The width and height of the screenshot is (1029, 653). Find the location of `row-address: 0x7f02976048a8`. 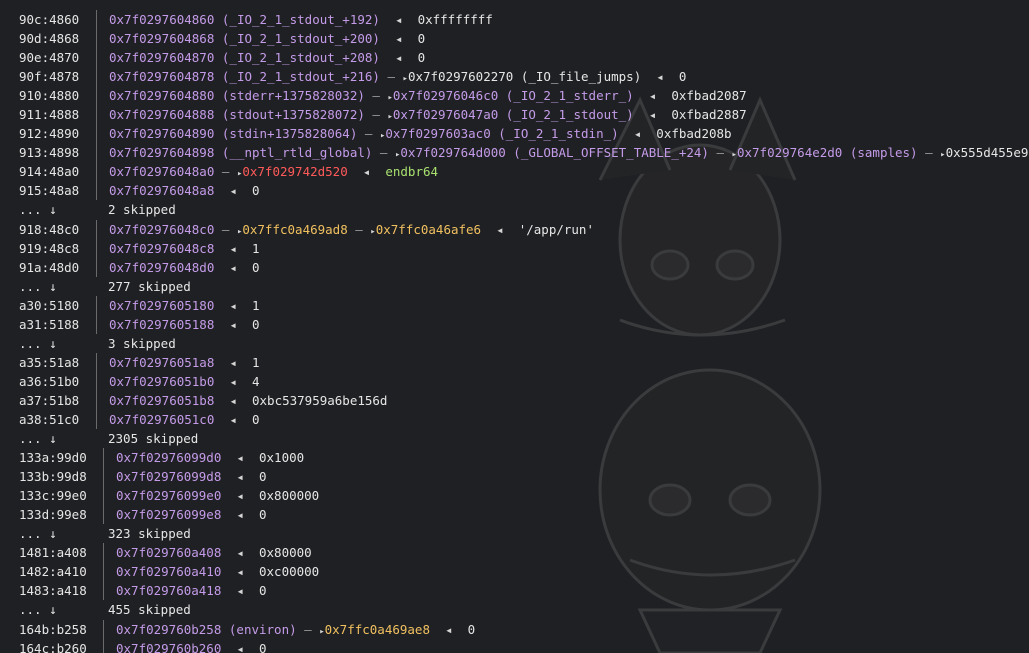

row-address: 0x7f02976048a8 is located at coordinates (161, 190).